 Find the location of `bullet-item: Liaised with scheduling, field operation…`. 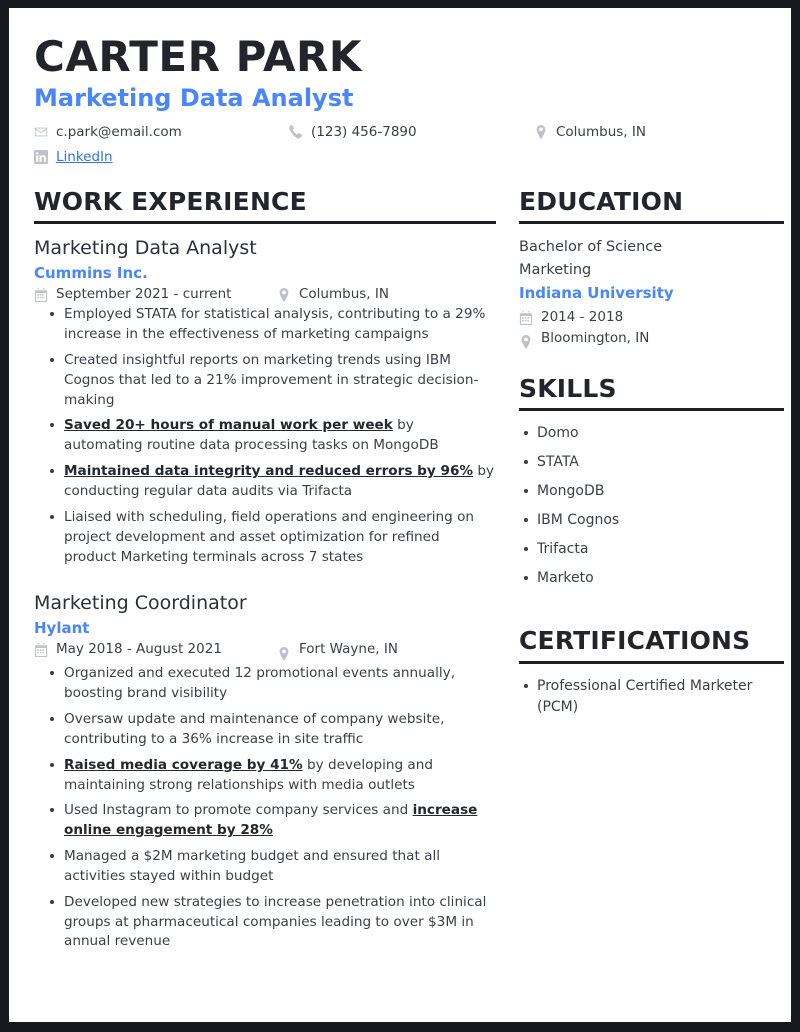

bullet-item: Liaised with scheduling, field operation… is located at coordinates (273, 538).